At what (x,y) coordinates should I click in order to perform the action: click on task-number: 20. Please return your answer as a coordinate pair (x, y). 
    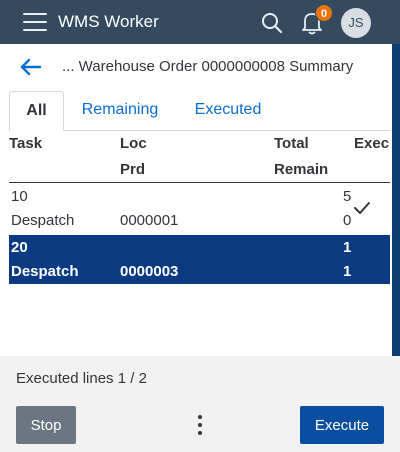
    Looking at the image, I should click on (19, 247).